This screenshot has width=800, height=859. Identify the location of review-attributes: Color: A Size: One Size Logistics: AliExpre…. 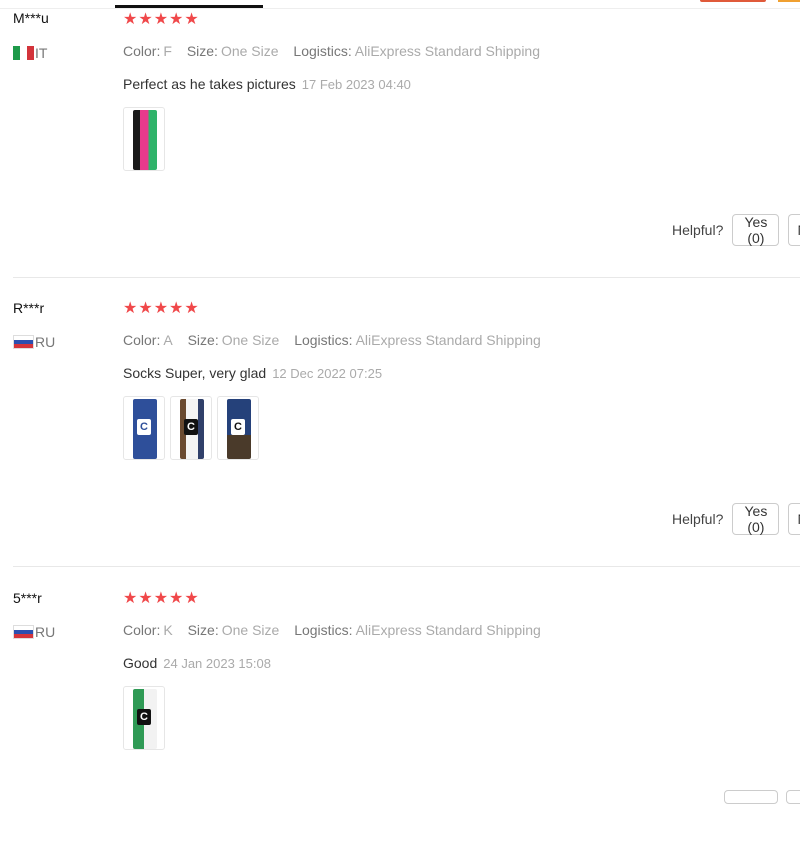
(337, 340).